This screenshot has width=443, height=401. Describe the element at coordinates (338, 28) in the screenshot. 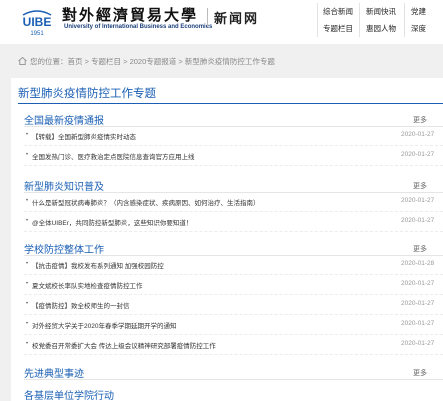

I see `nav-item-special-topics: 专题栏目` at that location.